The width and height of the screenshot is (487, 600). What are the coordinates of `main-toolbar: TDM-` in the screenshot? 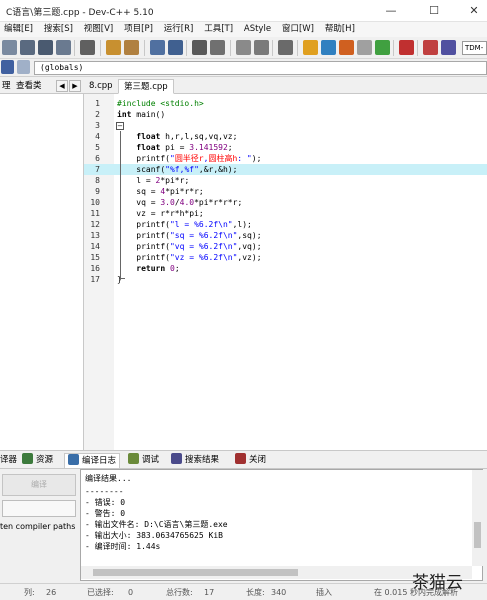 It's located at (243, 48).